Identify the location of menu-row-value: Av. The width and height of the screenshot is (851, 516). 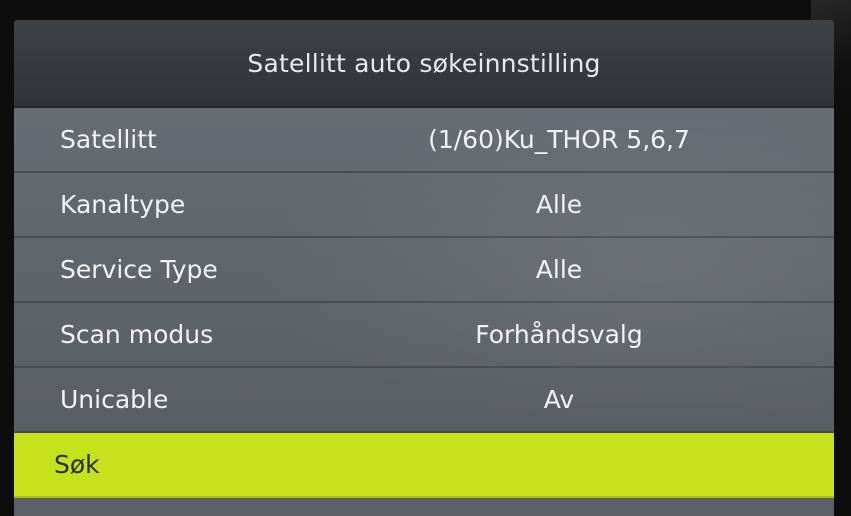
(559, 399).